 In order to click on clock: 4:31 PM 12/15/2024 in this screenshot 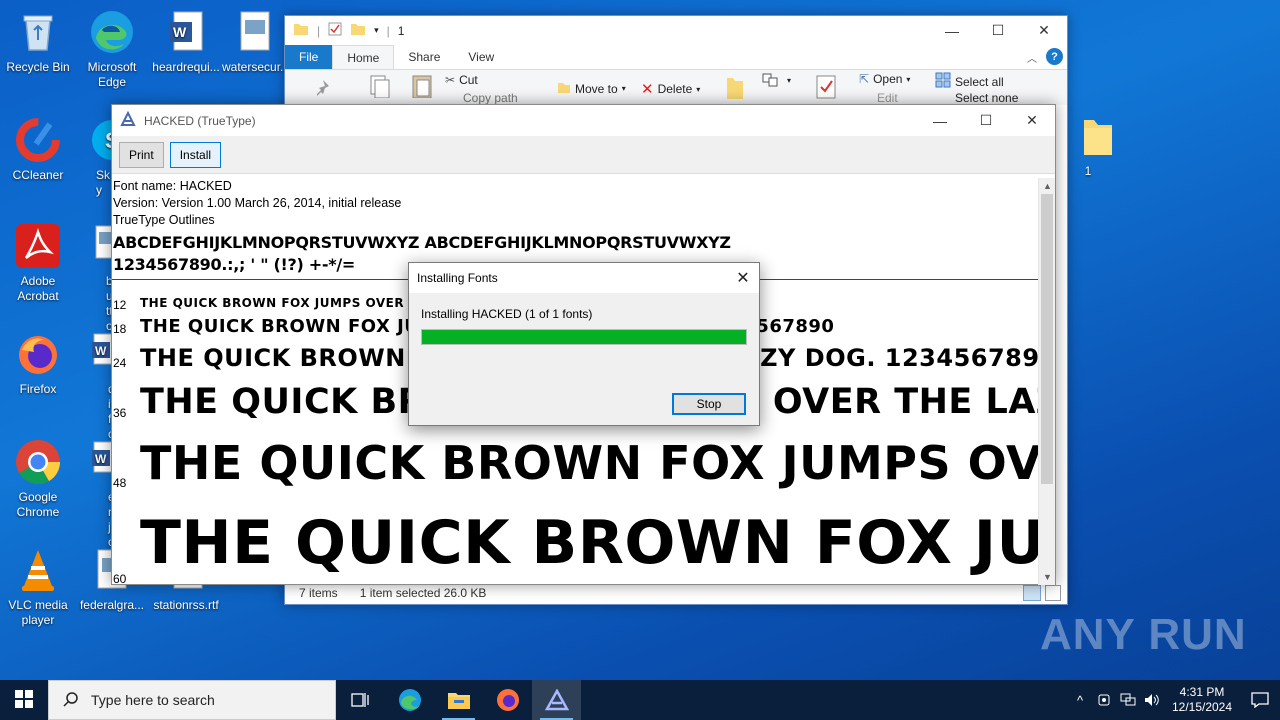, I will do `click(1202, 700)`.